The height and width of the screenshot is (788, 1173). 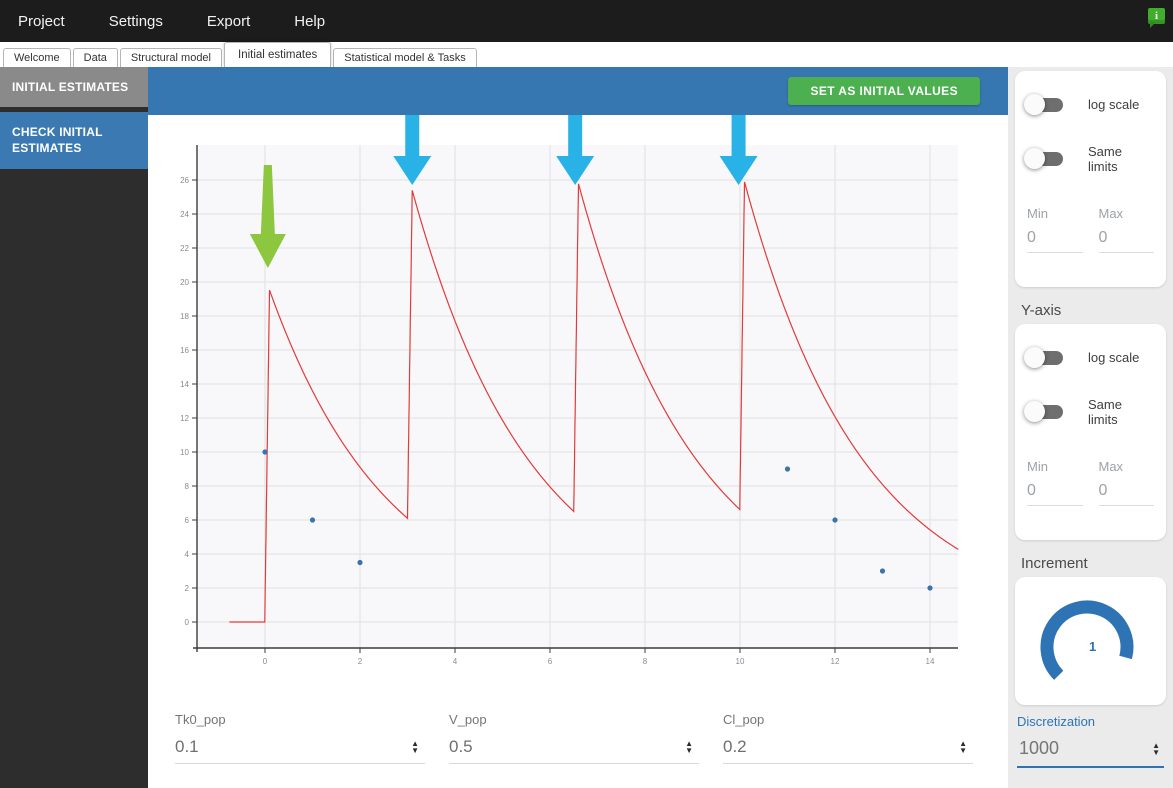 I want to click on parameter-input: 0.5 ▲ ▼, so click(x=574, y=750).